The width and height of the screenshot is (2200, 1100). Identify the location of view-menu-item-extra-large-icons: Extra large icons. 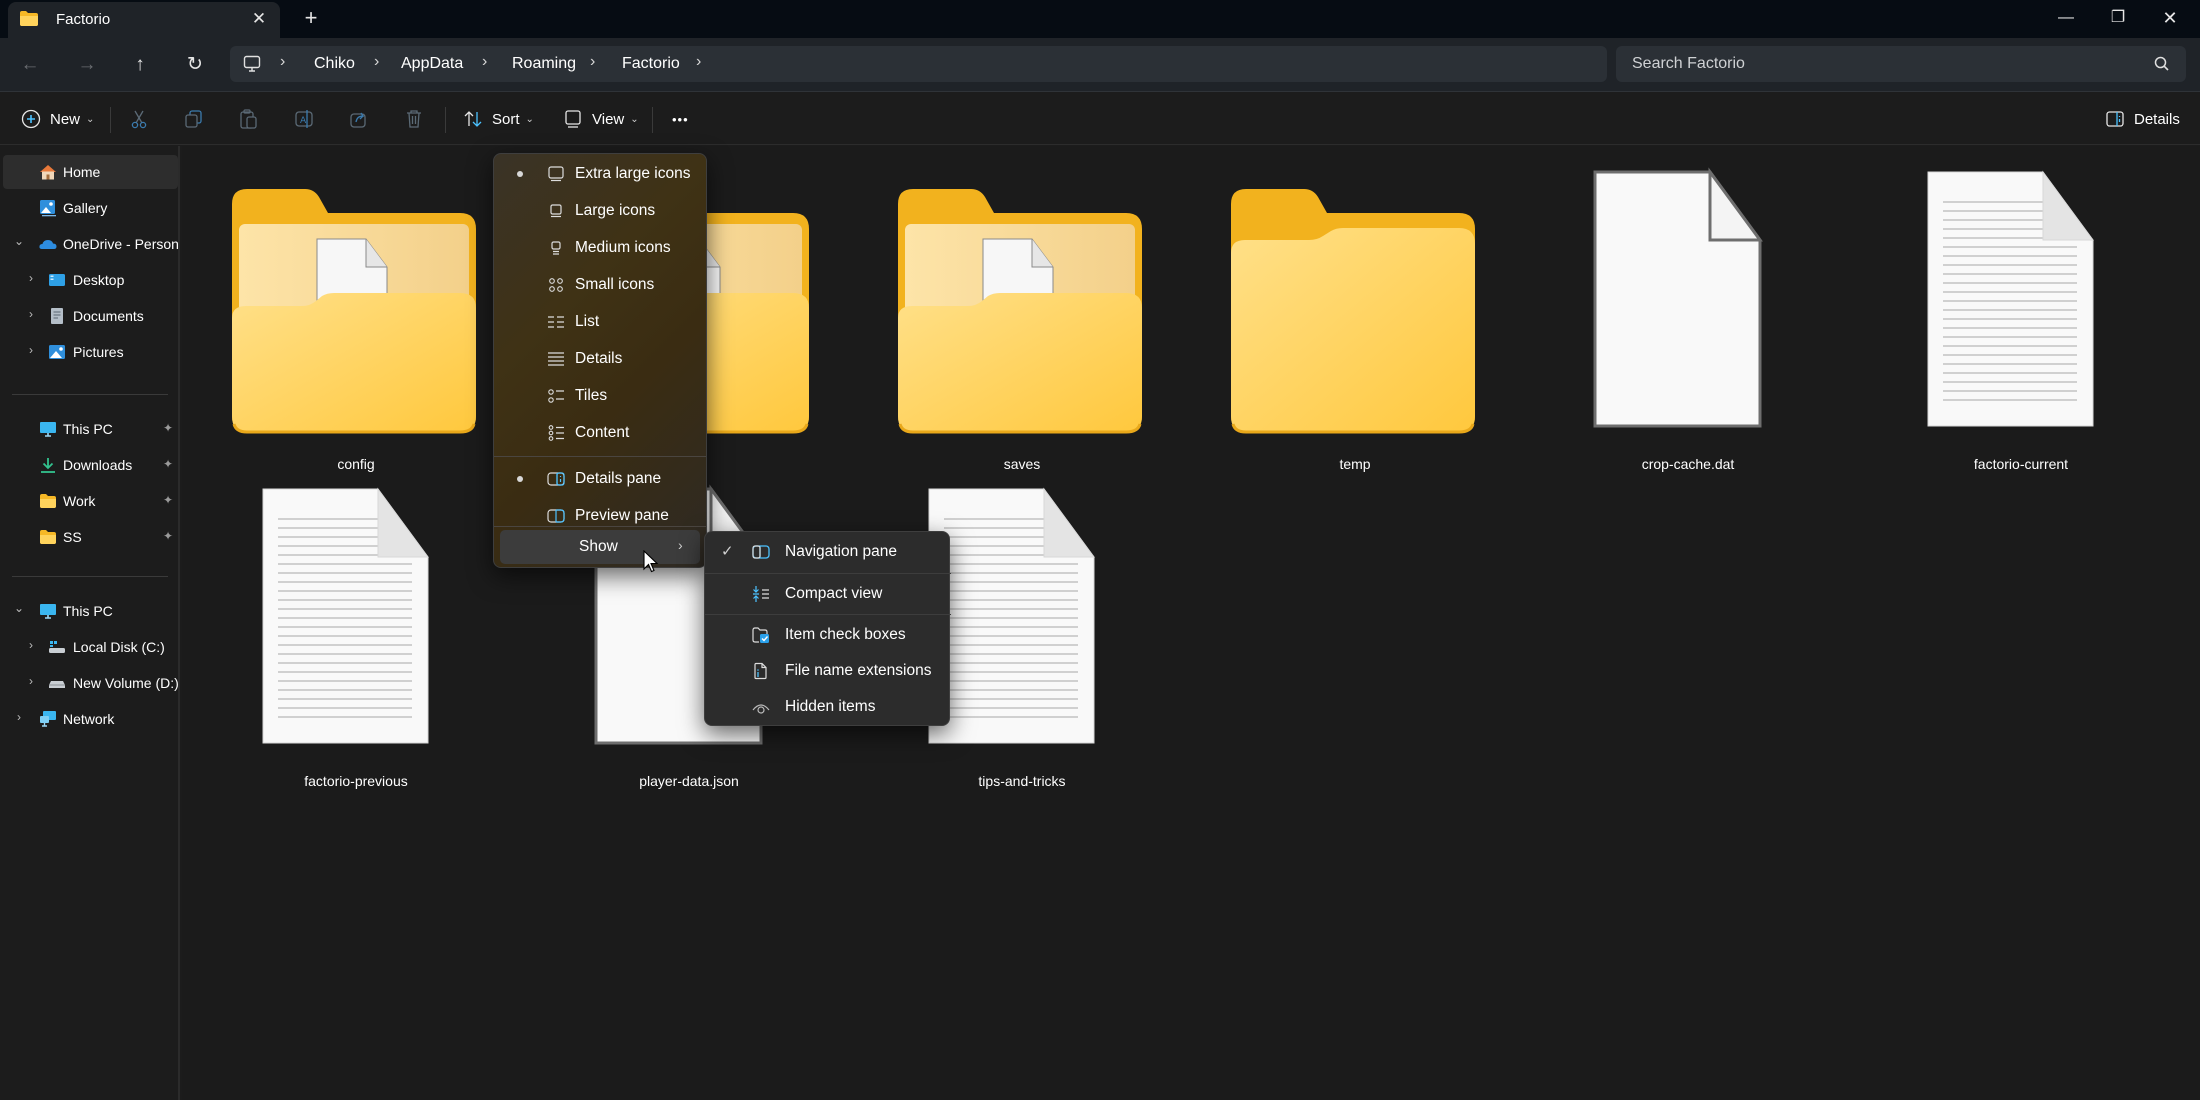
(600, 174).